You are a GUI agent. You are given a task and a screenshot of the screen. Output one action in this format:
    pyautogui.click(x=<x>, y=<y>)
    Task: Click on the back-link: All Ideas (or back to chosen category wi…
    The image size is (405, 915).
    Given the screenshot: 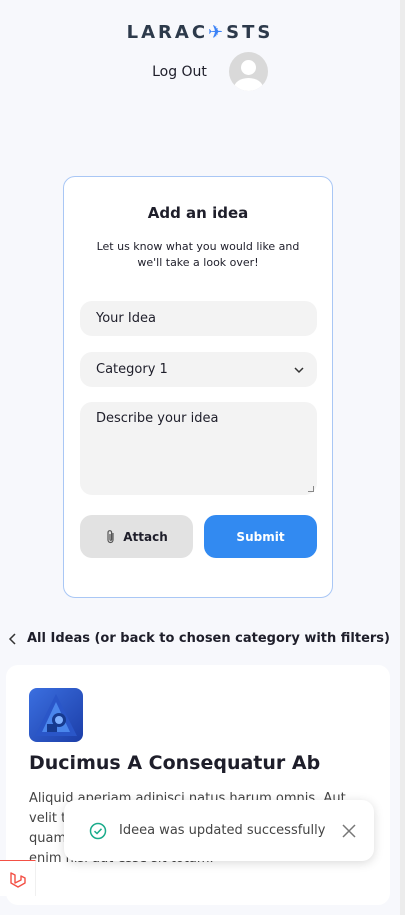 What is the action you would take?
    pyautogui.click(x=199, y=638)
    